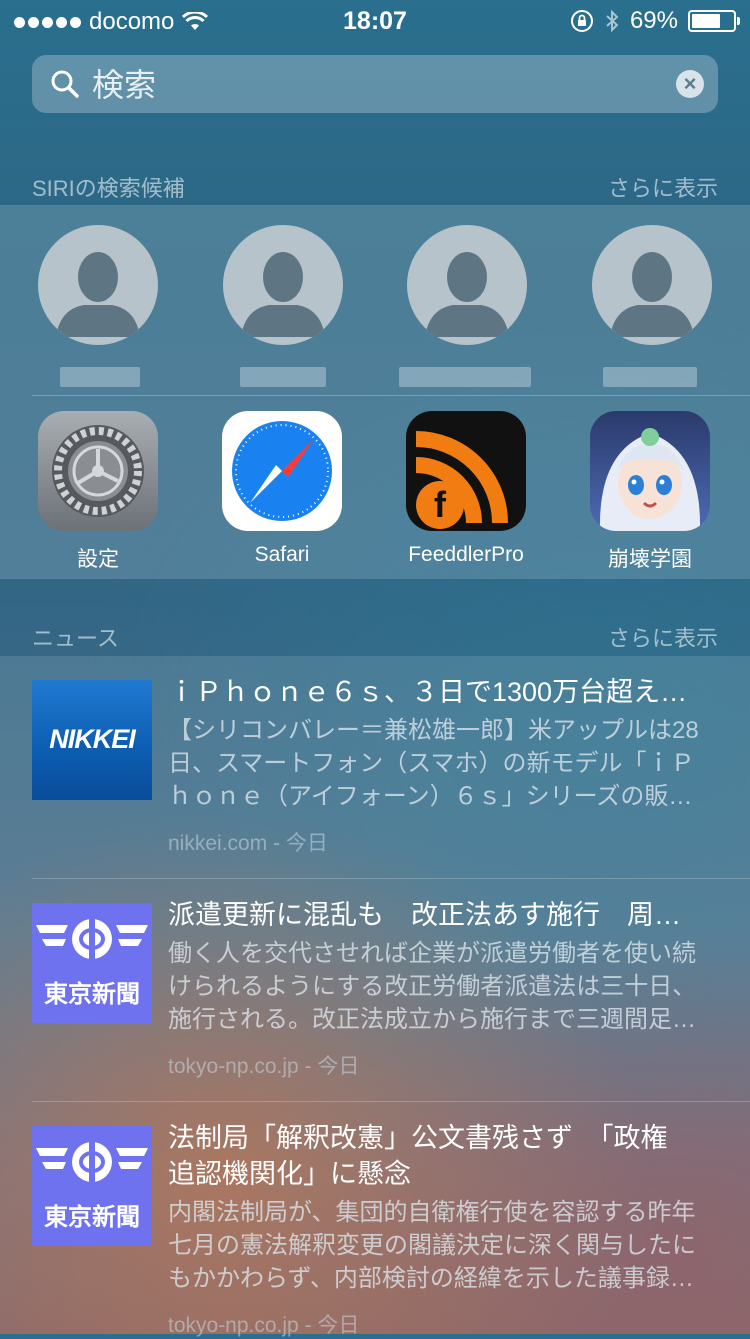 This screenshot has width=750, height=1339. What do you see at coordinates (375, 300) in the screenshot?
I see `suggested-contacts` at bounding box center [375, 300].